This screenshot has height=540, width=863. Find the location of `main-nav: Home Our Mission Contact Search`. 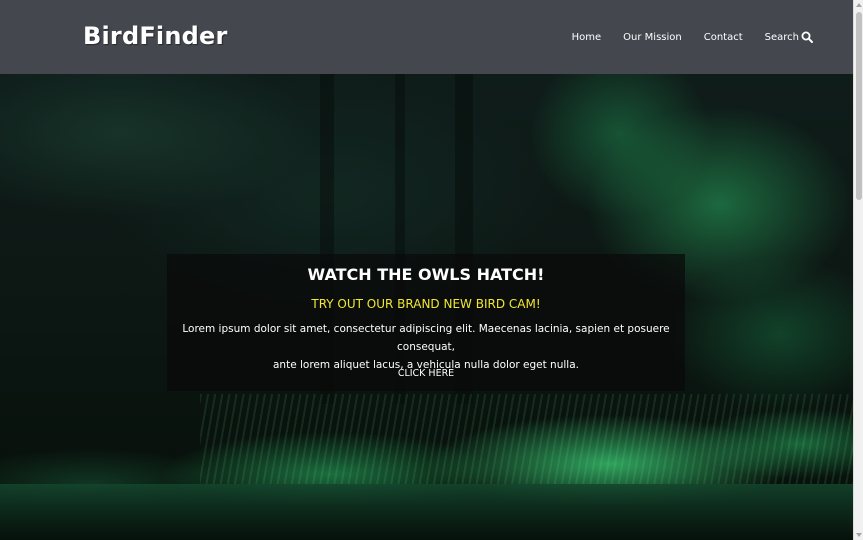

main-nav: Home Our Mission Contact Search is located at coordinates (681, 37).